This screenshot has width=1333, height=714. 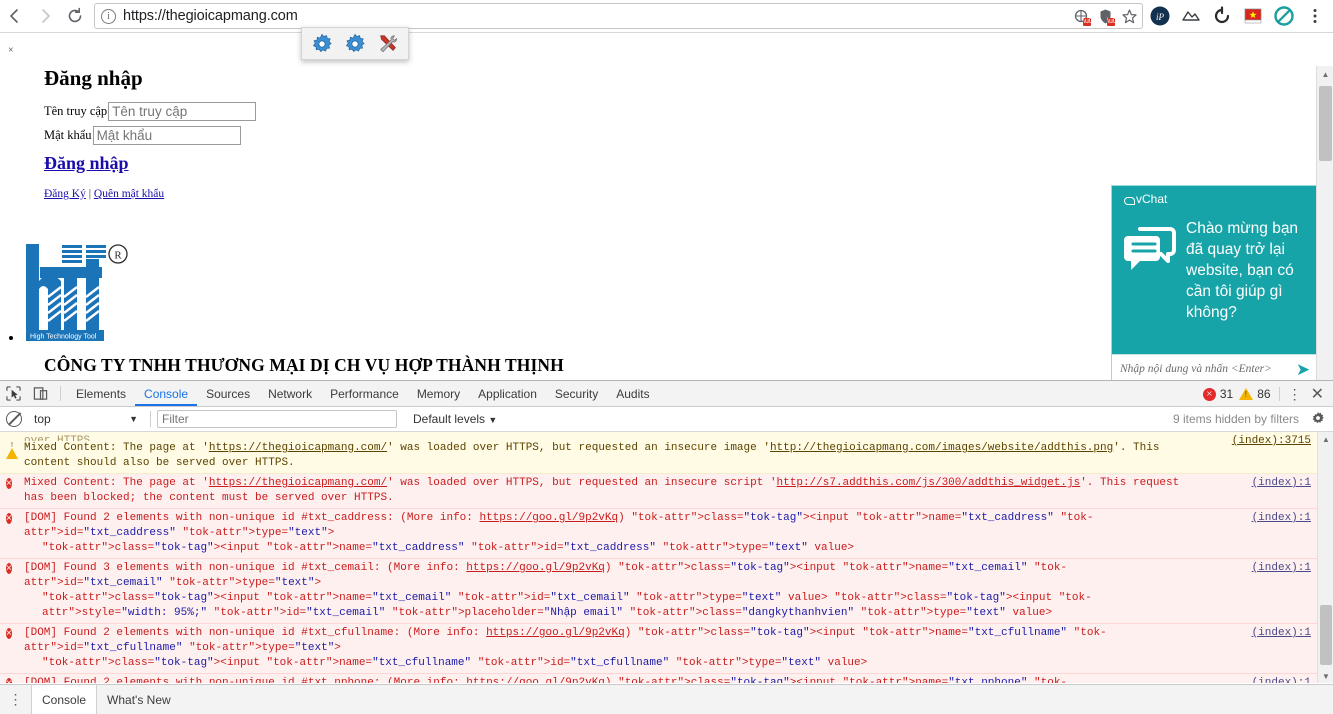 I want to click on log-levels-dropdown: Default levels ▼, so click(x=455, y=419).